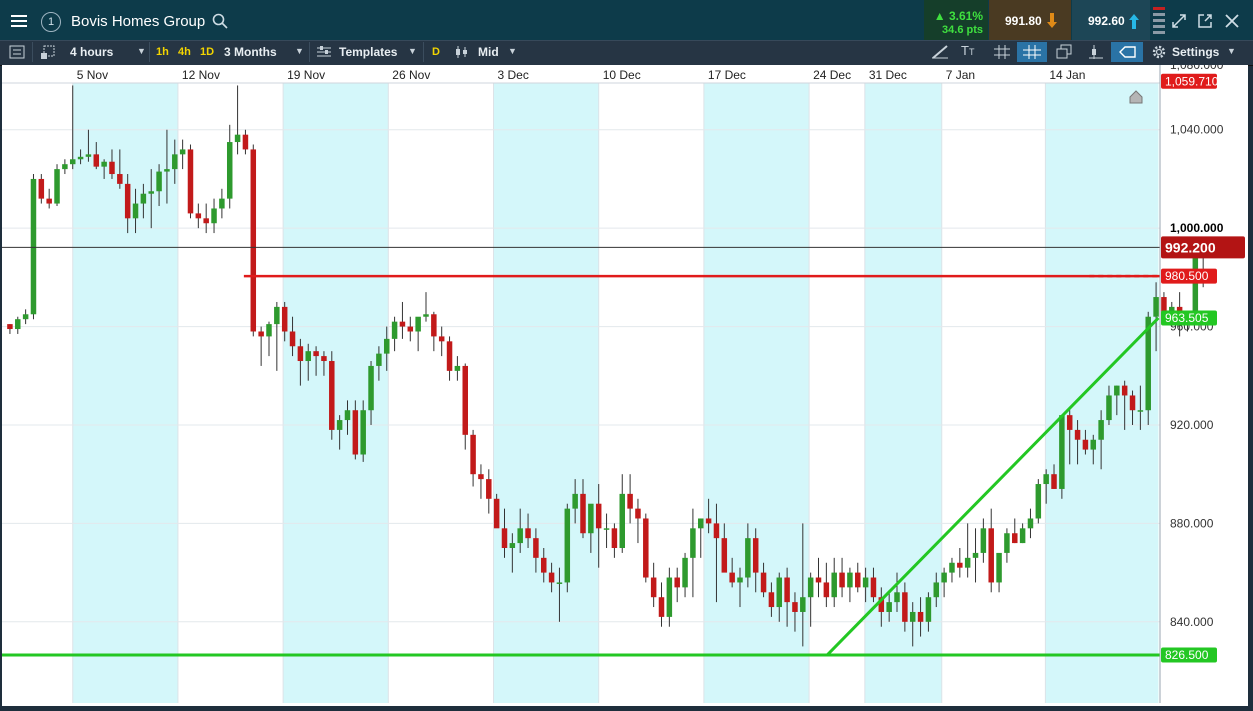  I want to click on price-type-label: Mid, so click(488, 52).